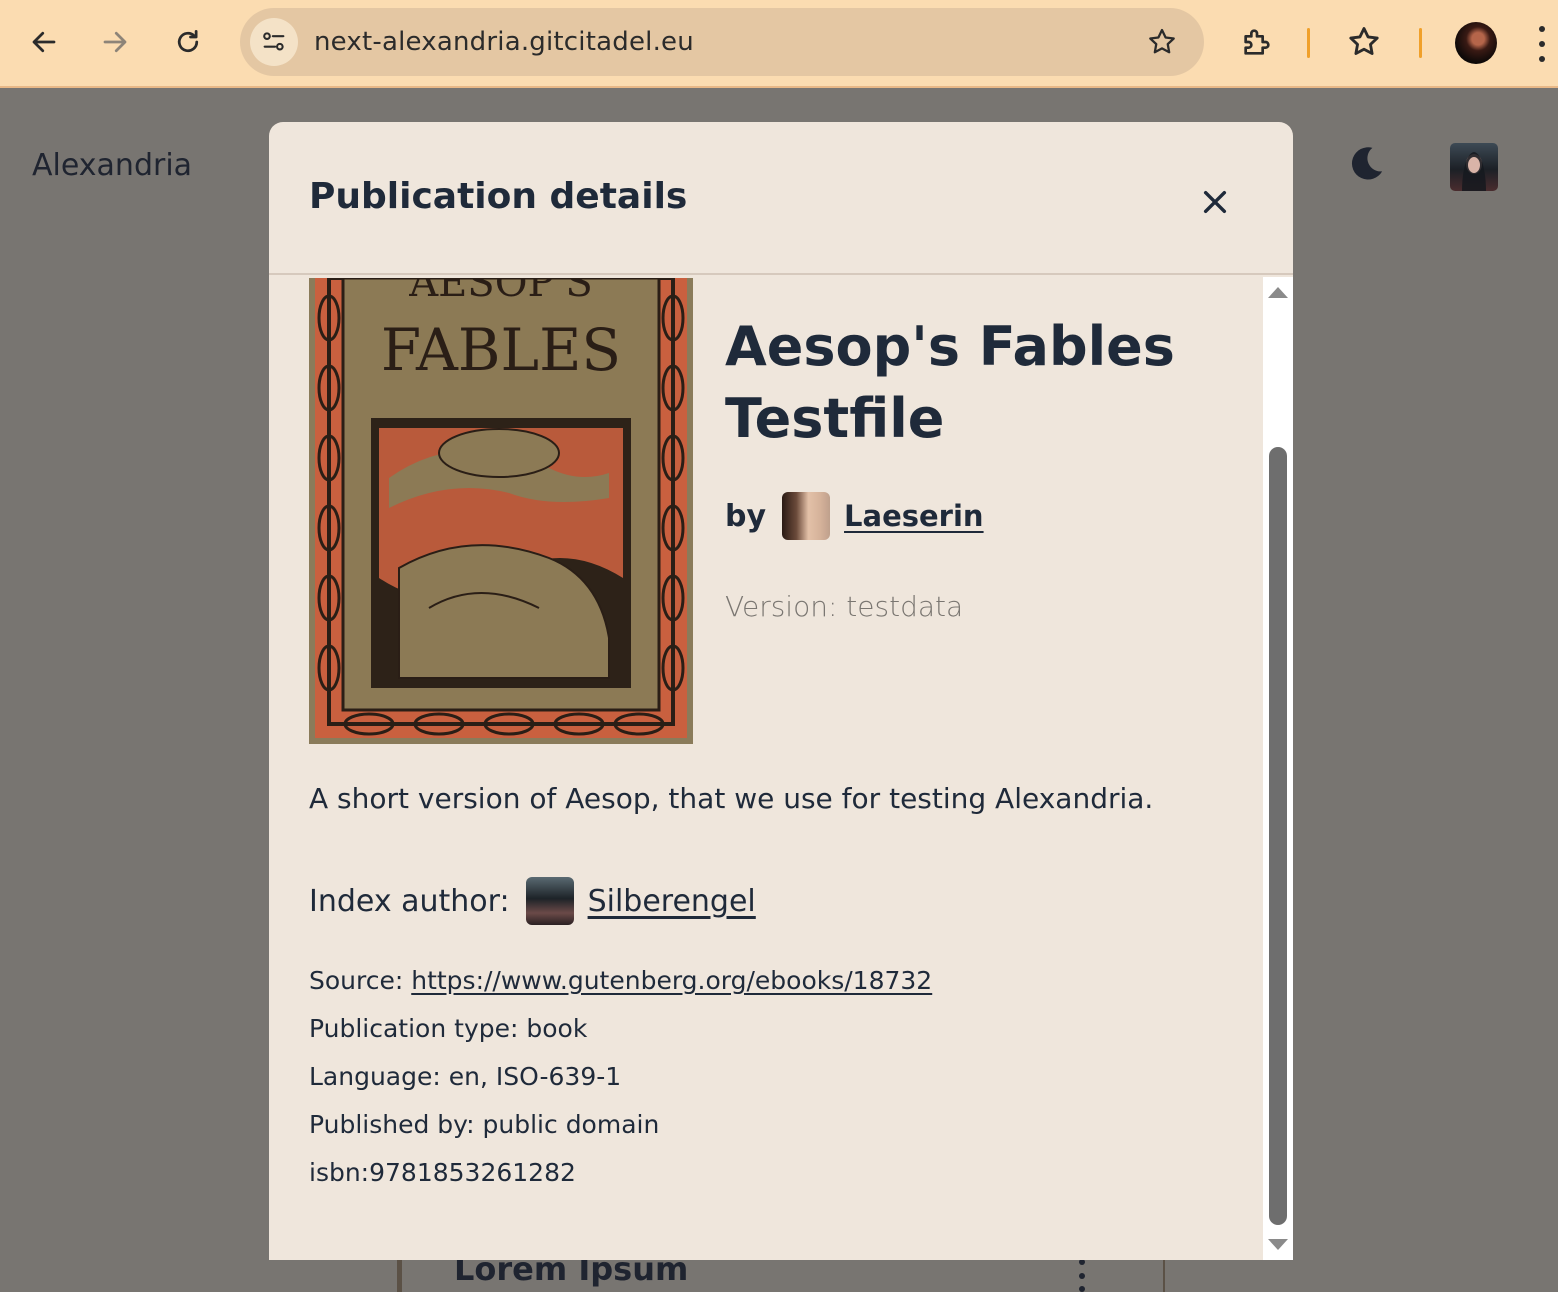  Describe the element at coordinates (1476, 43) in the screenshot. I see `profile-avatar` at that location.